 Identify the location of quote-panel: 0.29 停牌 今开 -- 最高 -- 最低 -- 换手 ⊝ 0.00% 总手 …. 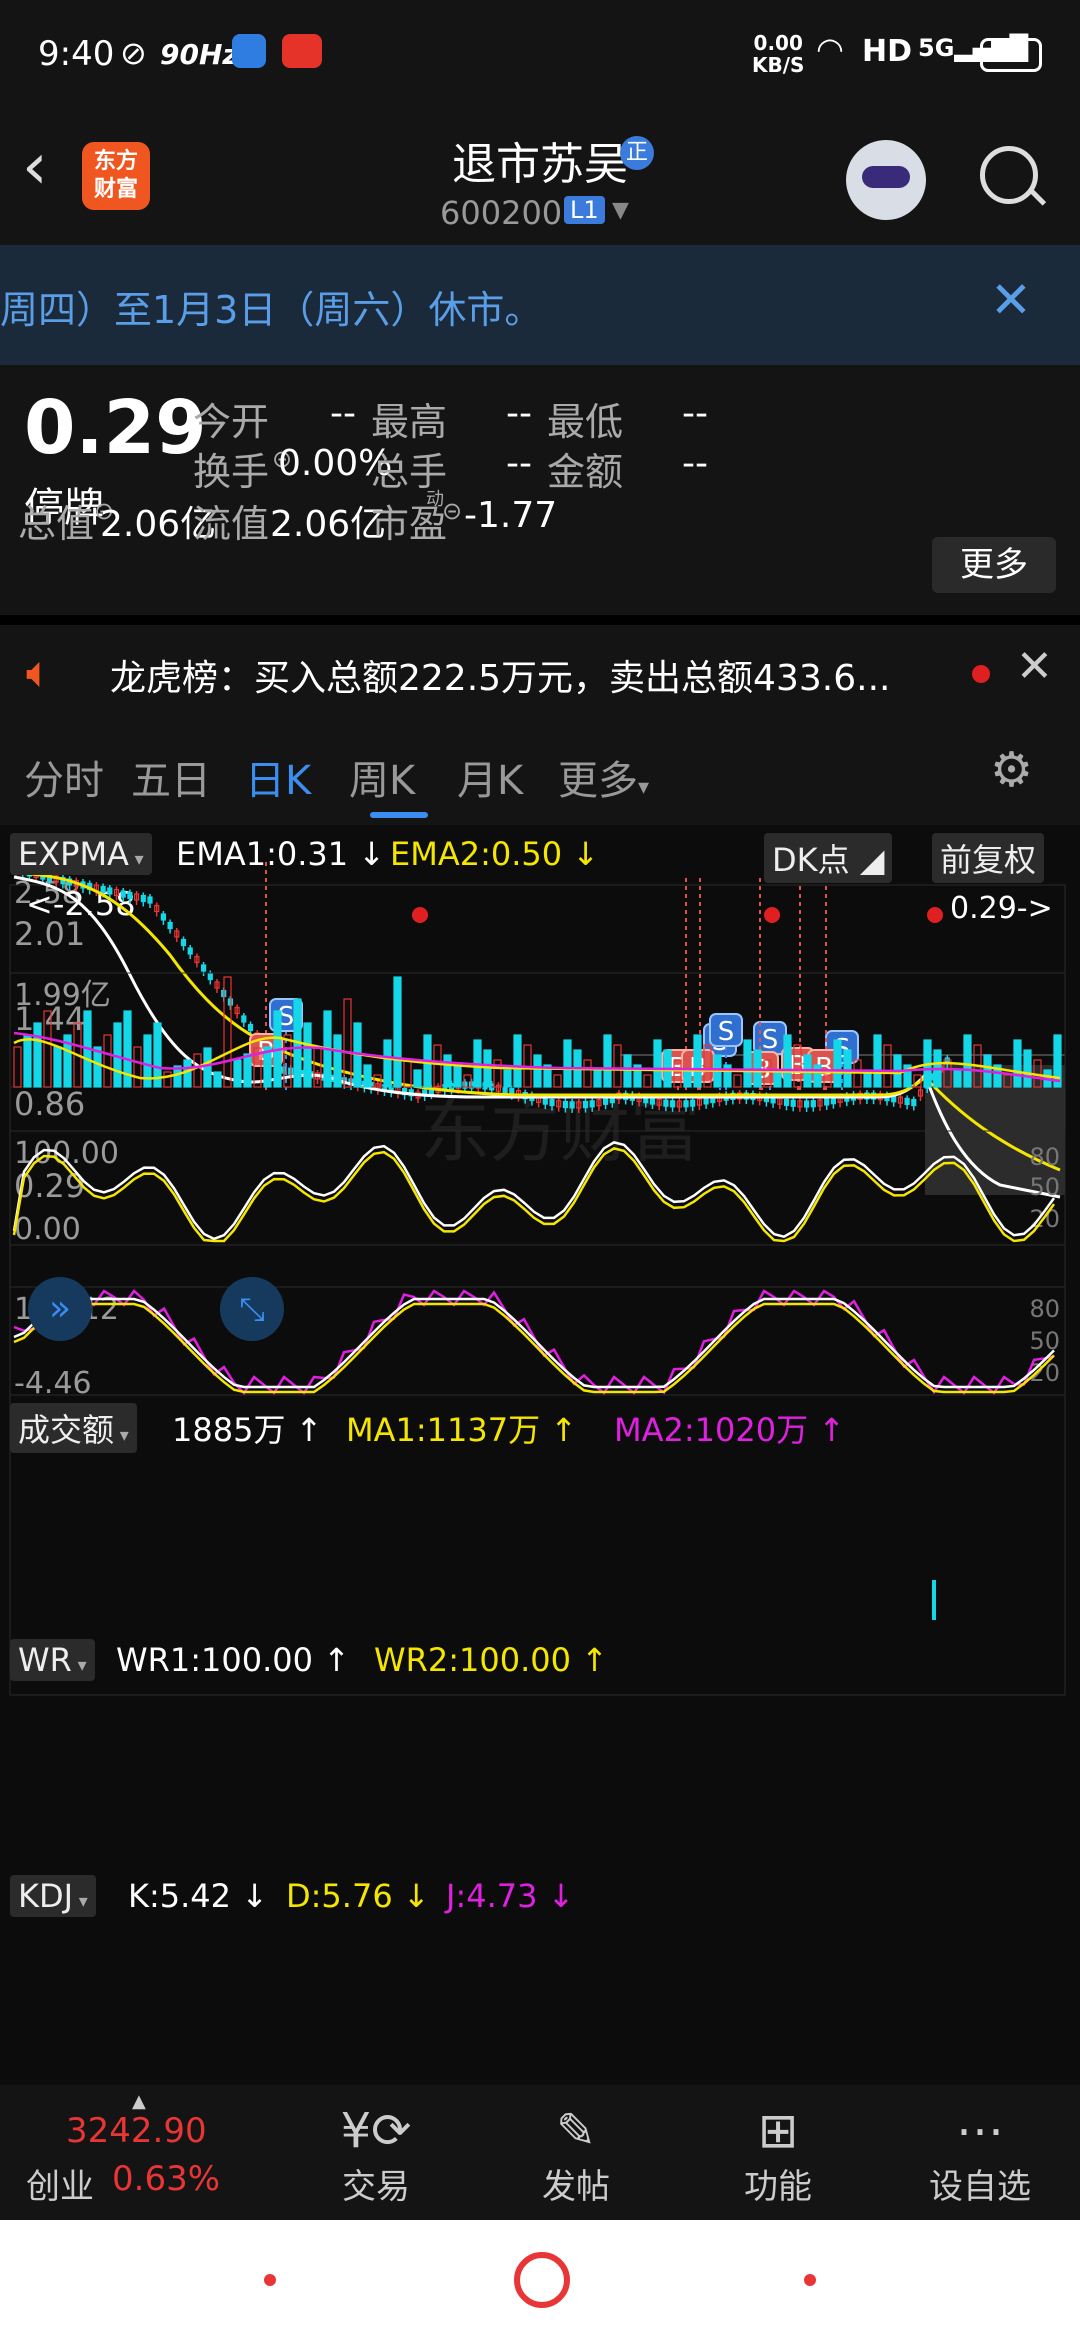
(540, 490).